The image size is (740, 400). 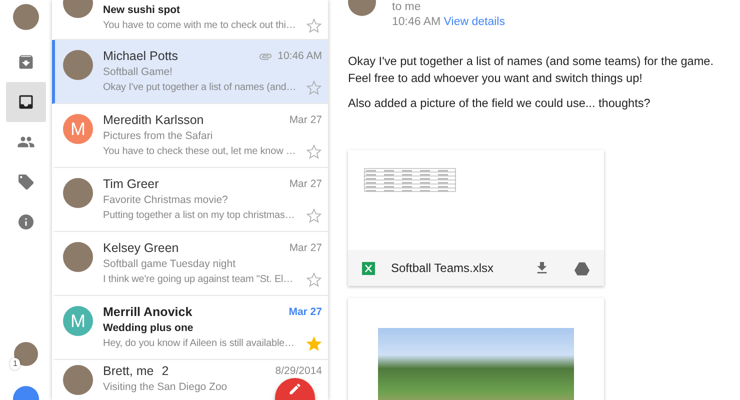 I want to click on view-details-link: View details, so click(x=474, y=22).